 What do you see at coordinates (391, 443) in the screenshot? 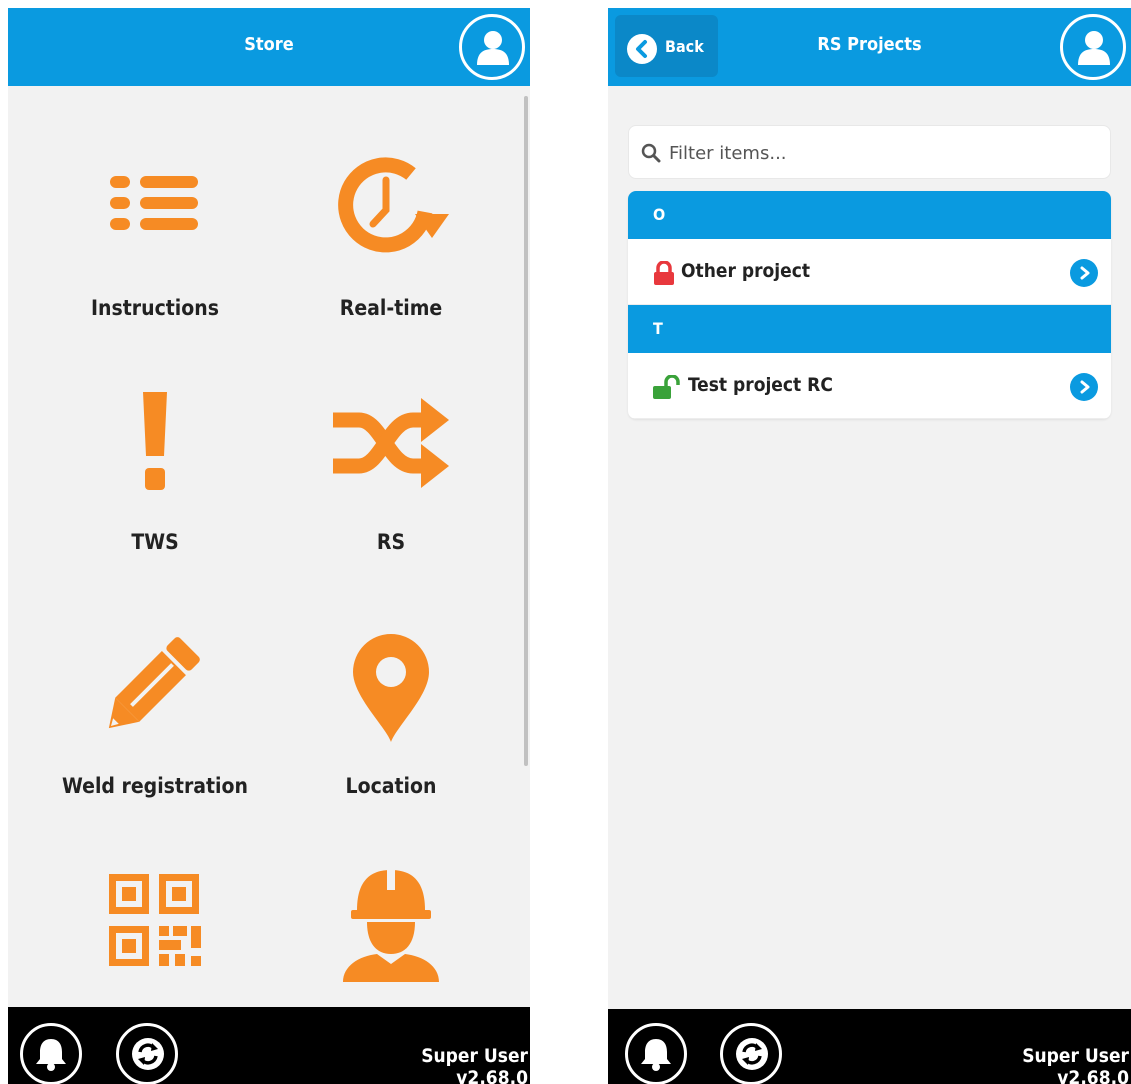
I see `shuffle-icon` at bounding box center [391, 443].